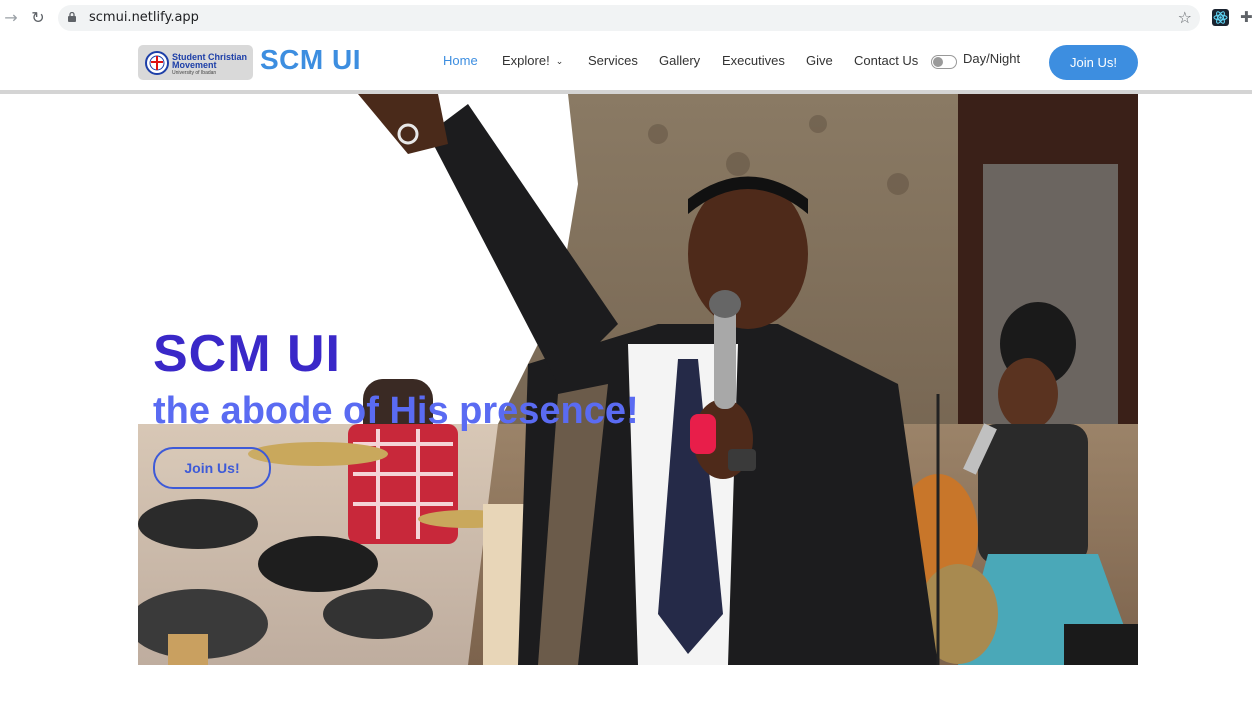  I want to click on nav-contact-us: Contact Us, so click(886, 60).